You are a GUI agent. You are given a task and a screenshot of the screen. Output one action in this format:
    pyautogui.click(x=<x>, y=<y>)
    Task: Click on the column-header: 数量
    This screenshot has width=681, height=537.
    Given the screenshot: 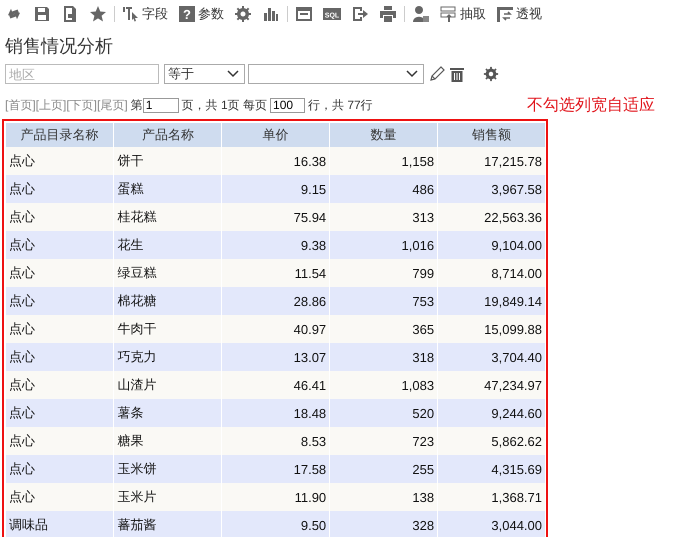 What is the action you would take?
    pyautogui.click(x=384, y=135)
    